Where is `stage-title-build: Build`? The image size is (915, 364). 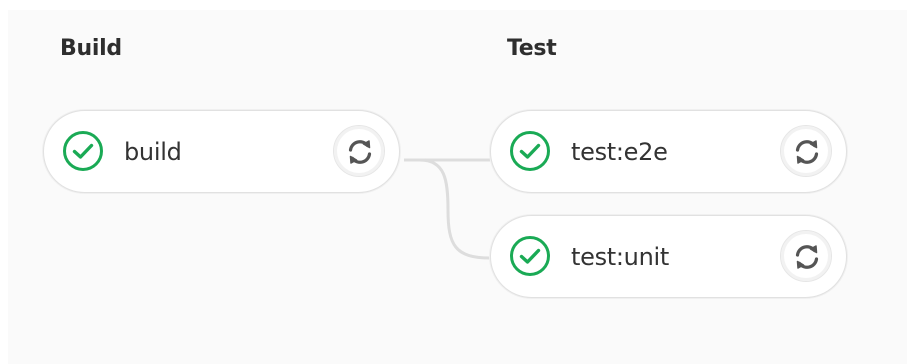
stage-title-build: Build is located at coordinates (91, 48).